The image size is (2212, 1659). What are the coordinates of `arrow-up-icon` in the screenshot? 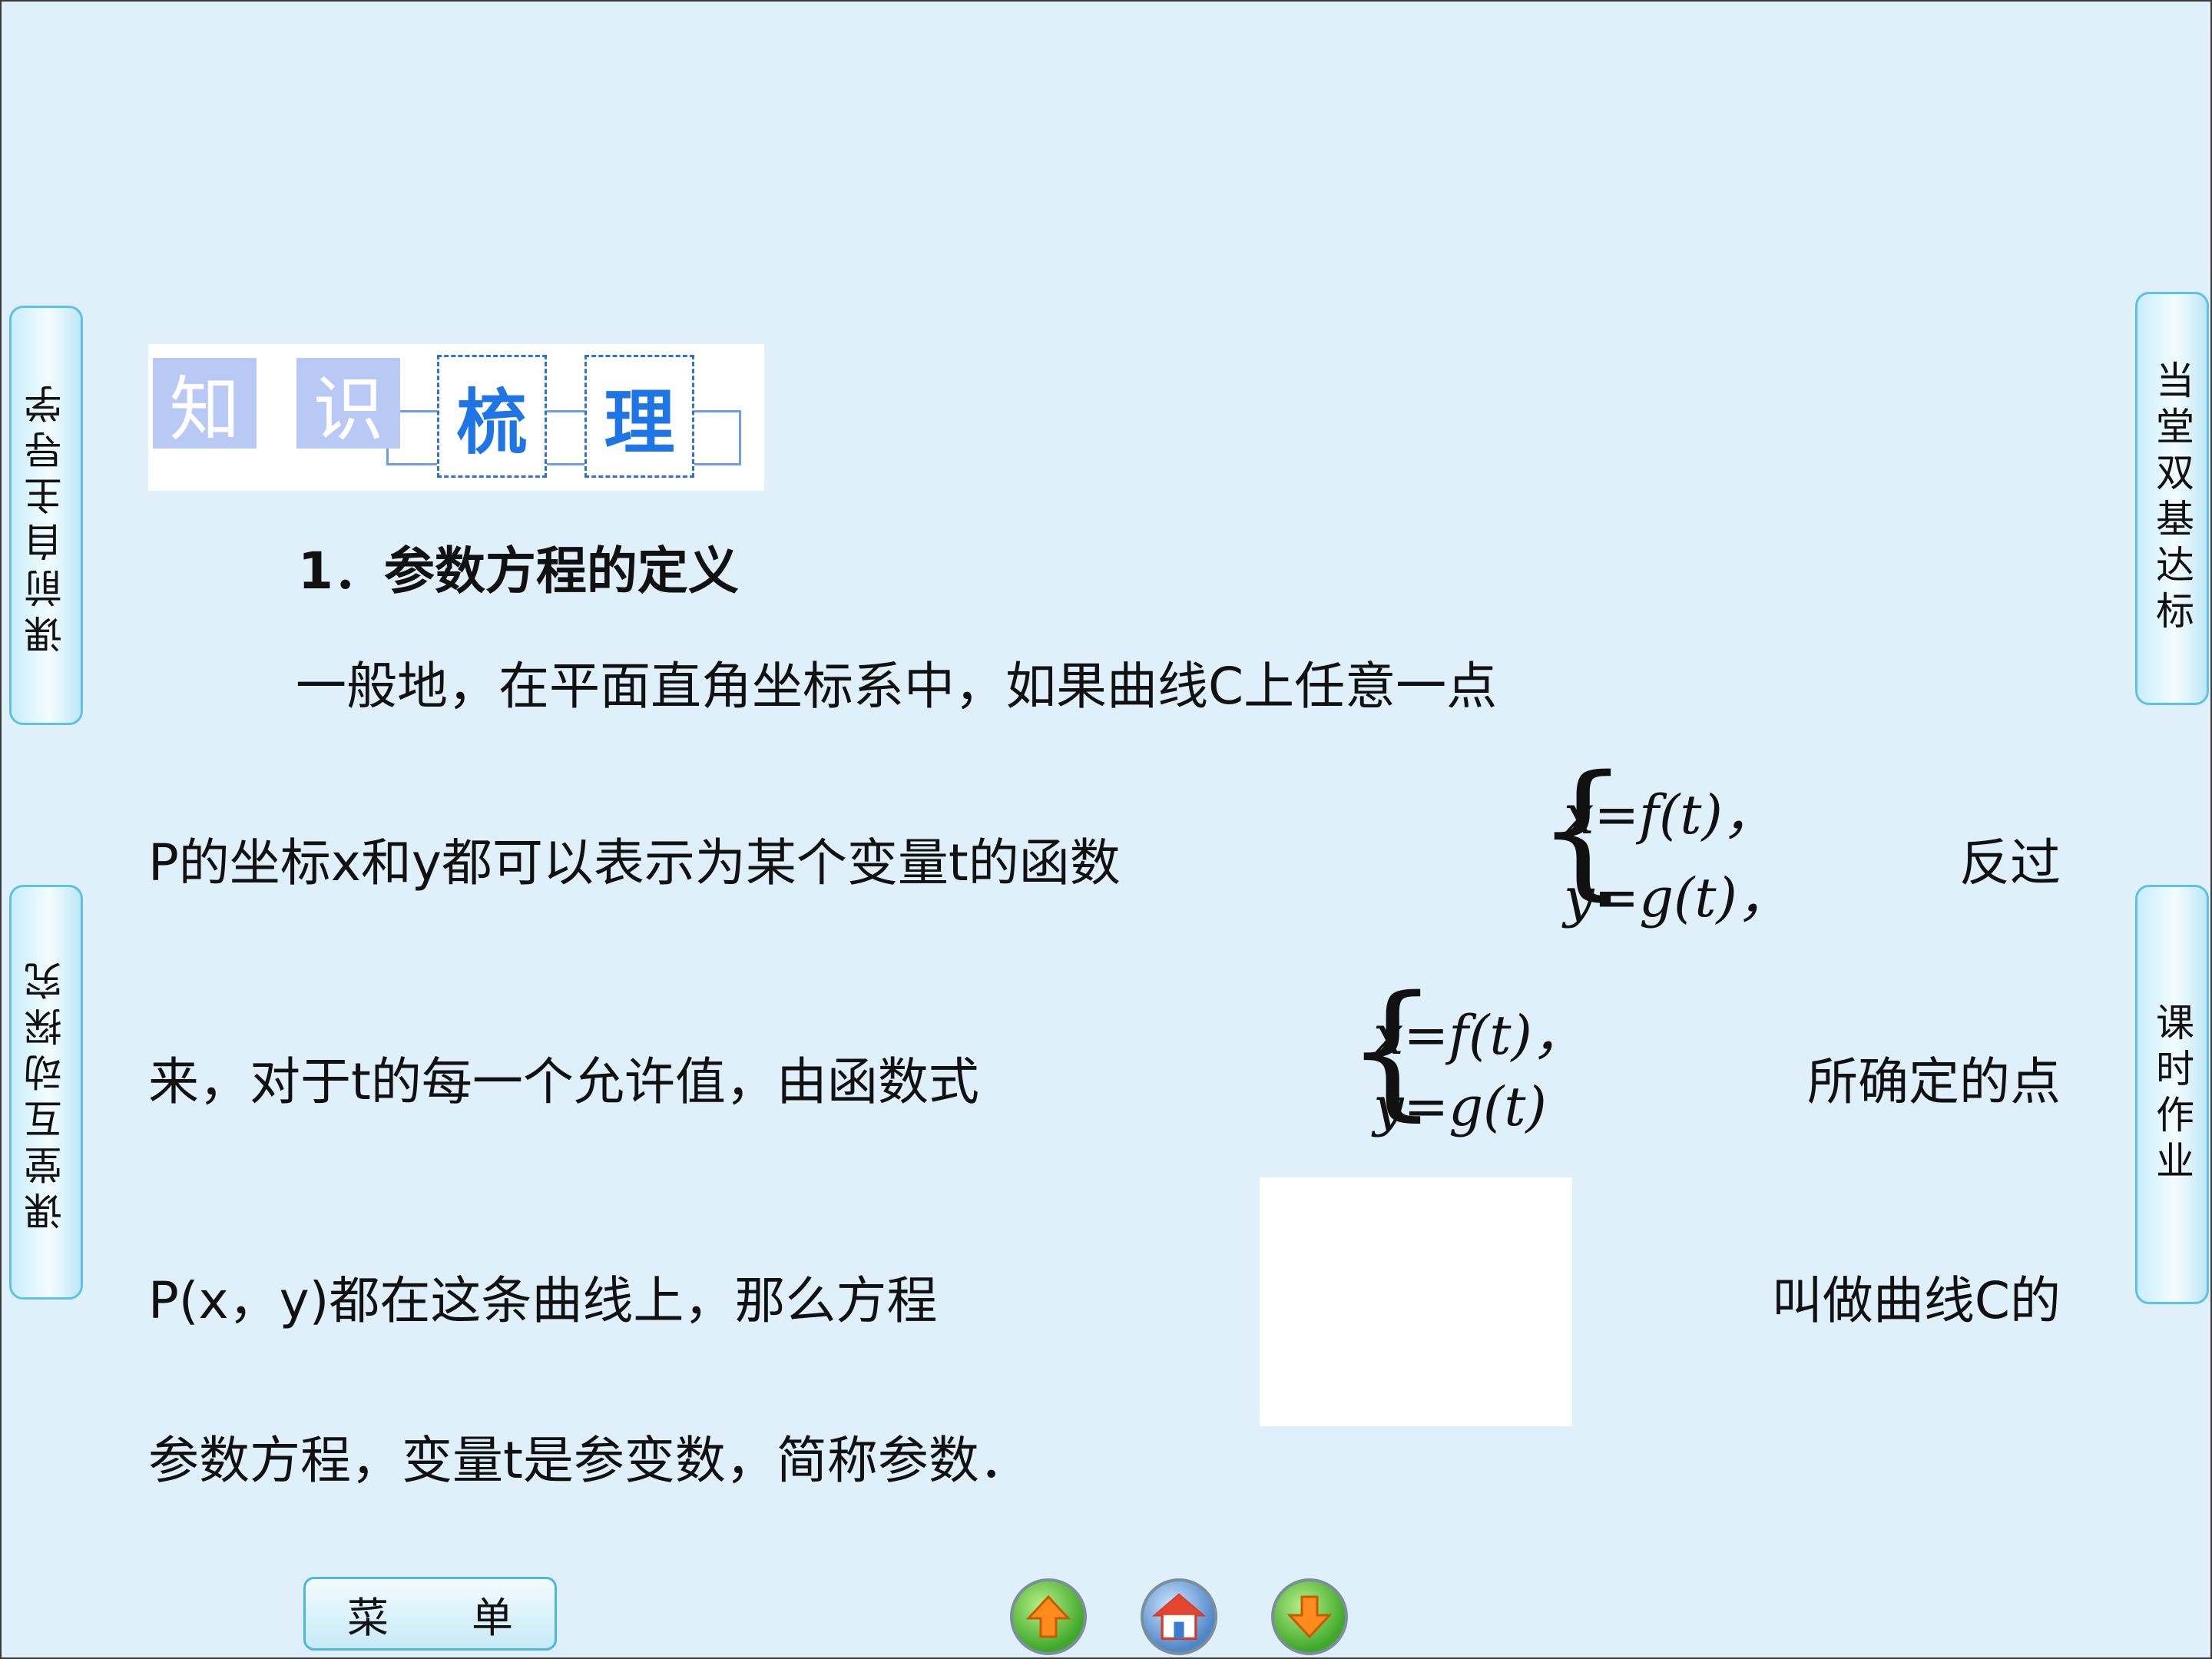 It's located at (1048, 1616).